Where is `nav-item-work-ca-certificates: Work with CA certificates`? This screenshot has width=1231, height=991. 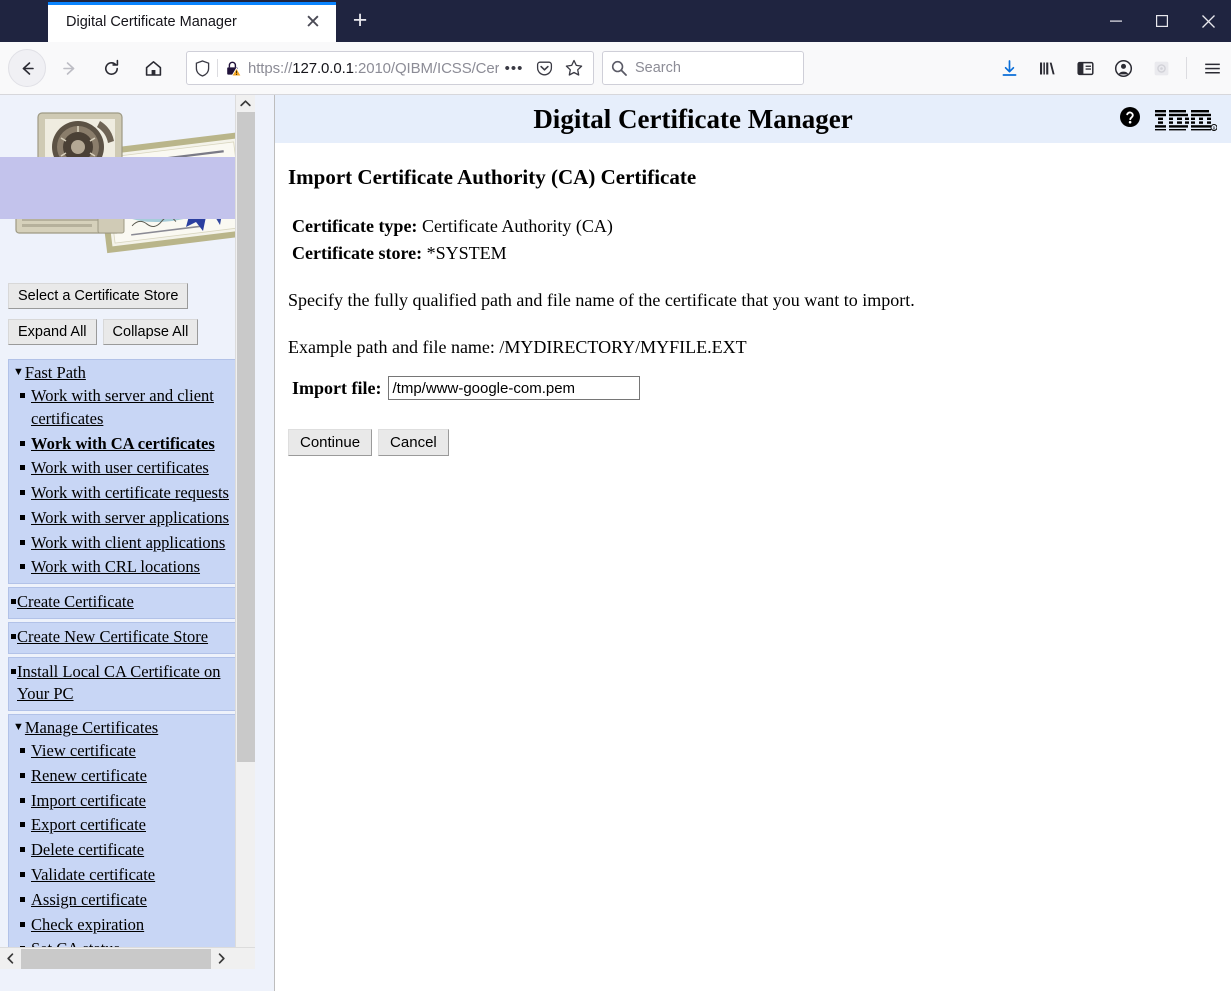
nav-item-work-ca-certificates: Work with CA certificates is located at coordinates (127, 444).